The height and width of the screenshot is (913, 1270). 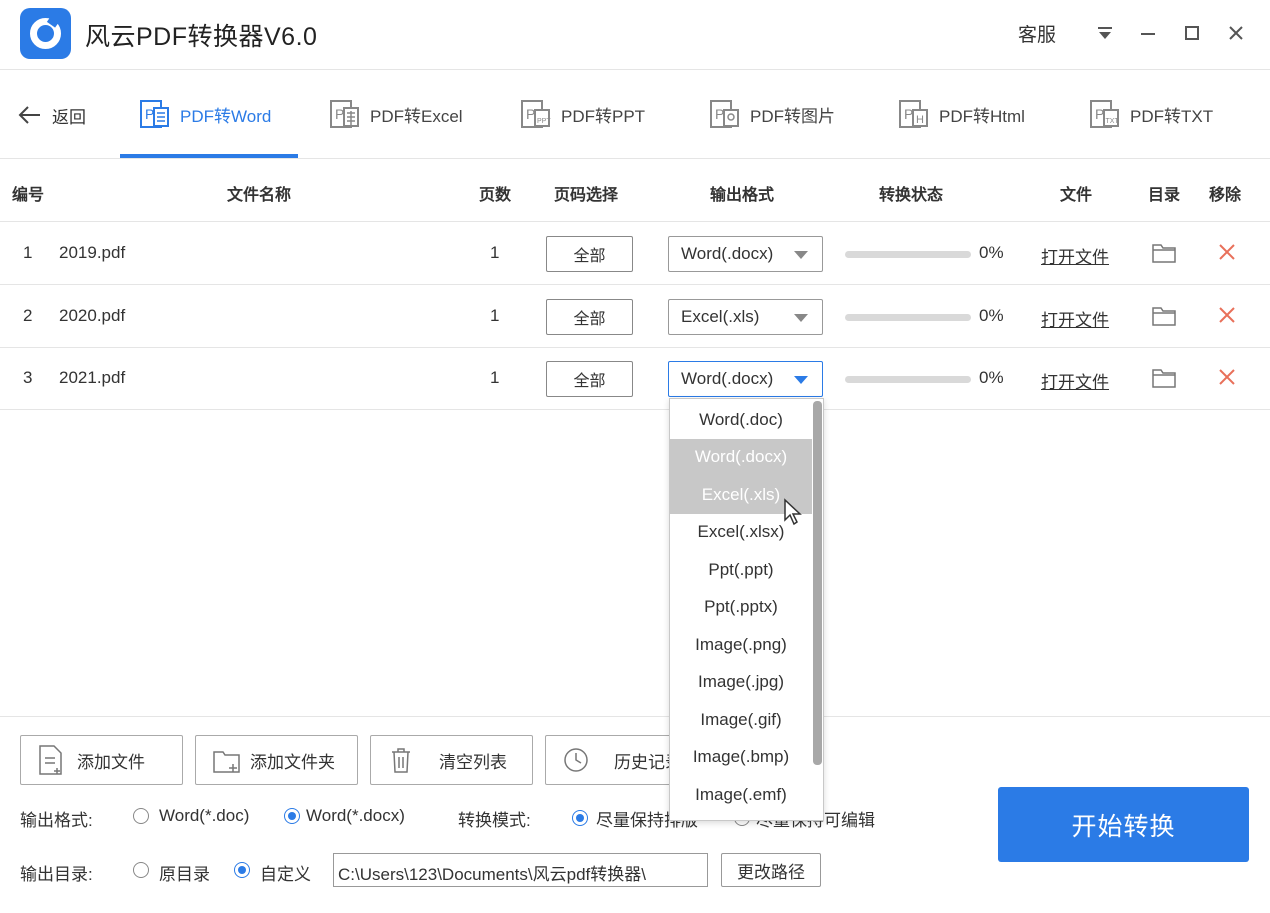 I want to click on menu-dropdown-button, so click(x=1105, y=33).